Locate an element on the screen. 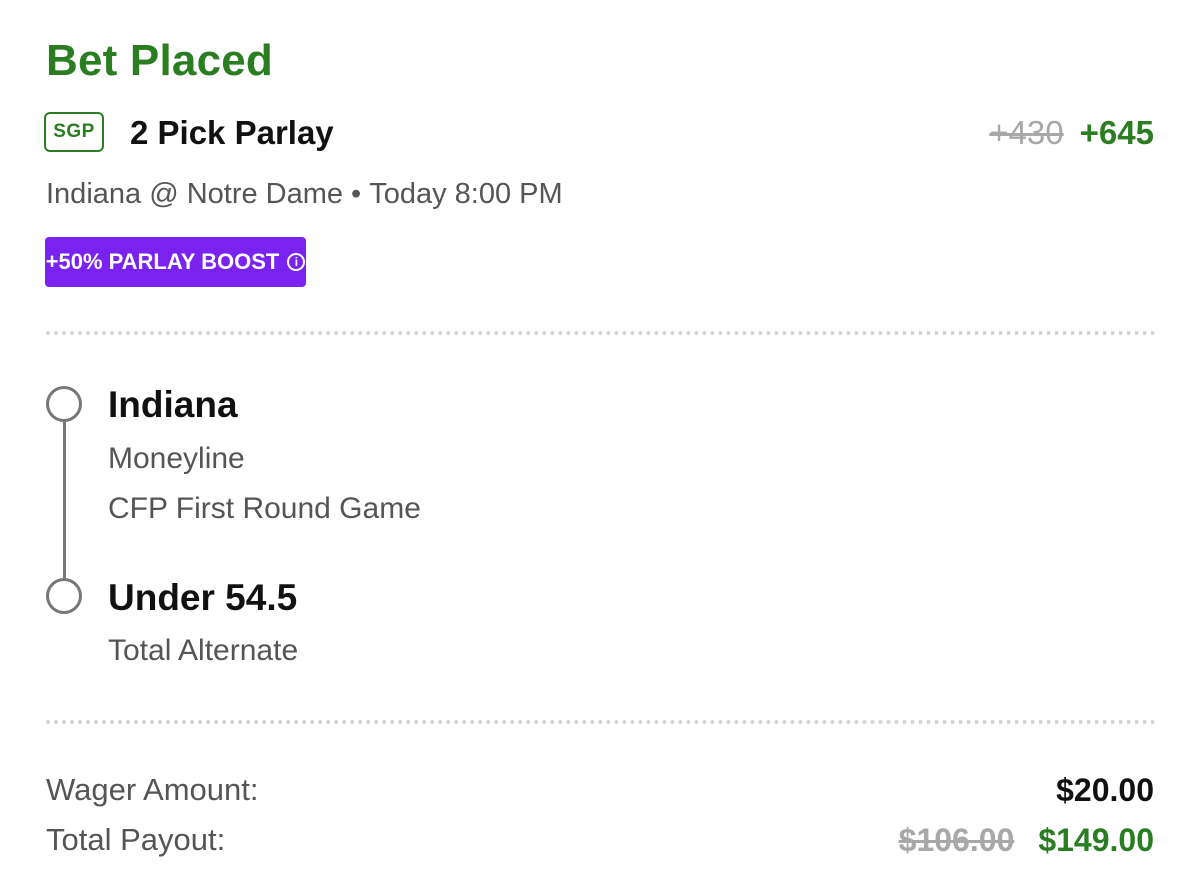  original-payout: $106.00 is located at coordinates (956, 840).